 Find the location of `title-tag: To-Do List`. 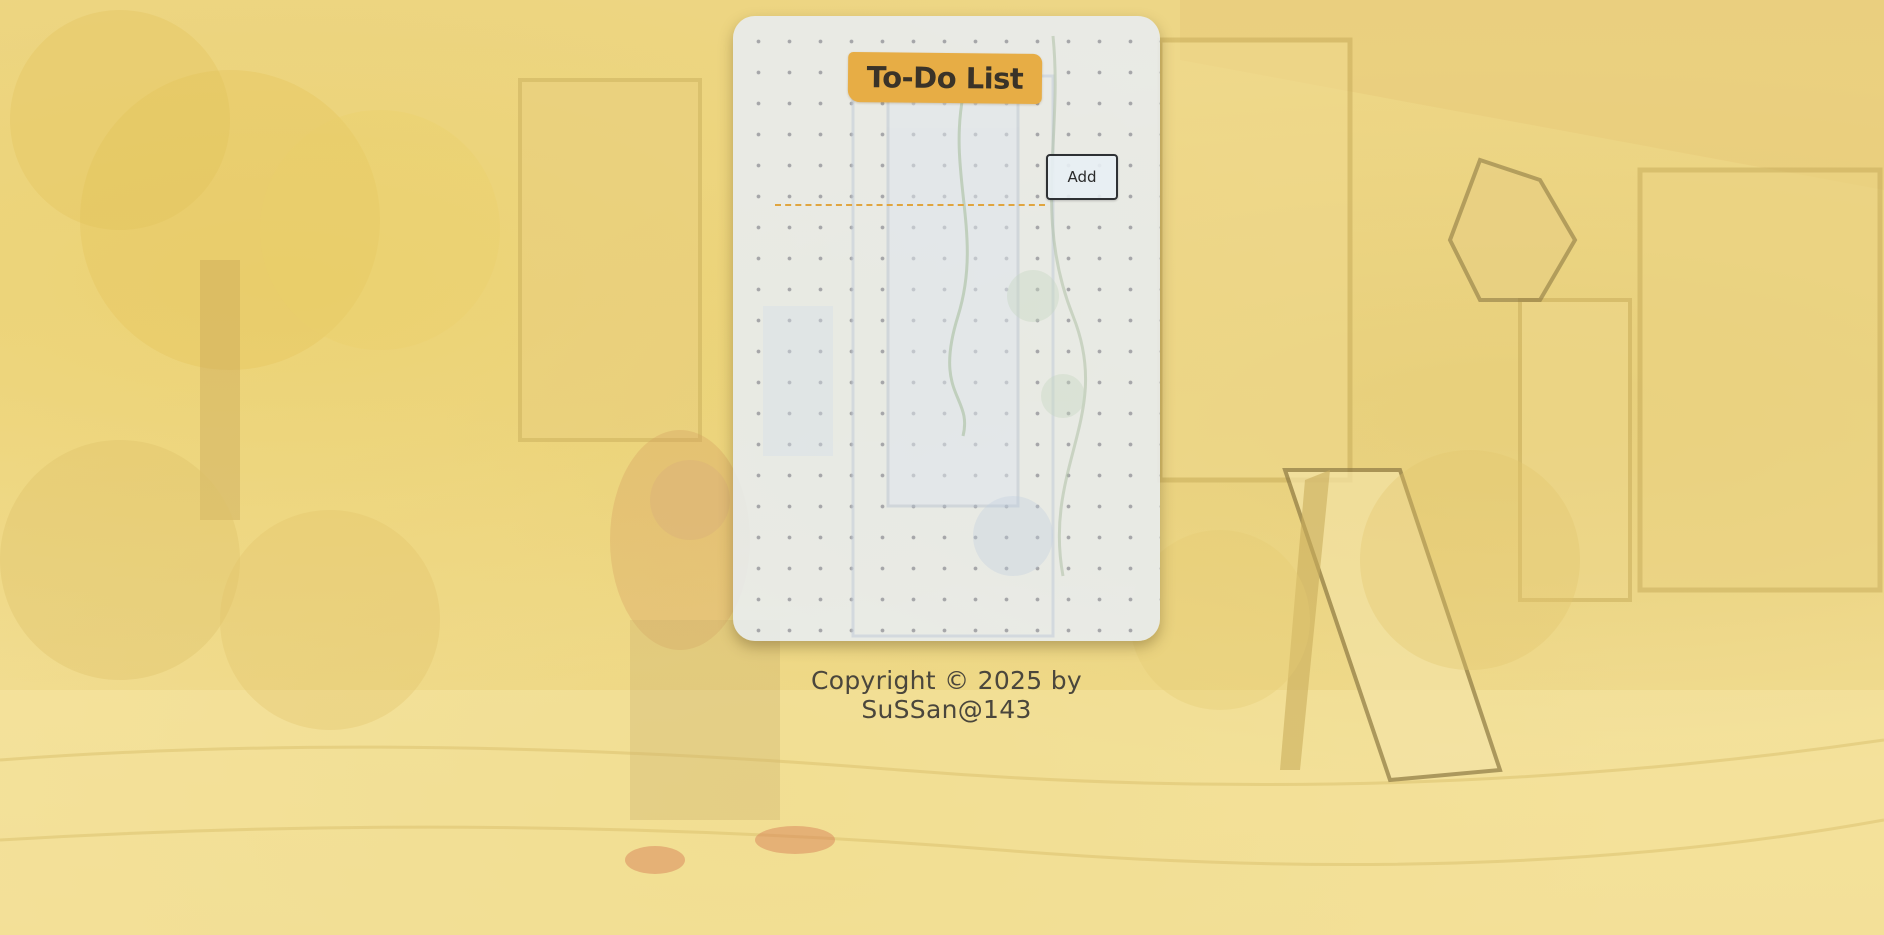

title-tag: To-Do List is located at coordinates (945, 78).